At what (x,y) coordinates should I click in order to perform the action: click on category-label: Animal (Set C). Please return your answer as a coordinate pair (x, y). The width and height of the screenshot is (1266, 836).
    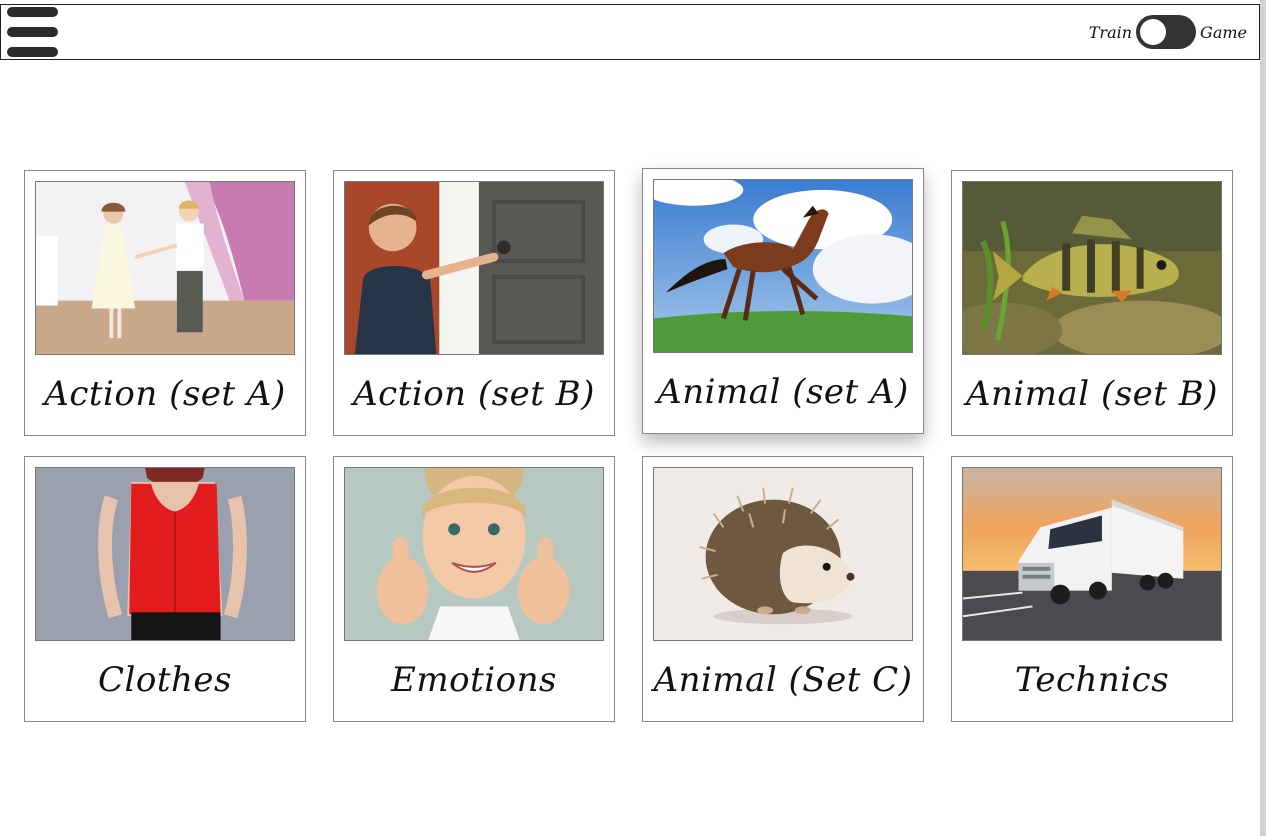
    Looking at the image, I should click on (783, 680).